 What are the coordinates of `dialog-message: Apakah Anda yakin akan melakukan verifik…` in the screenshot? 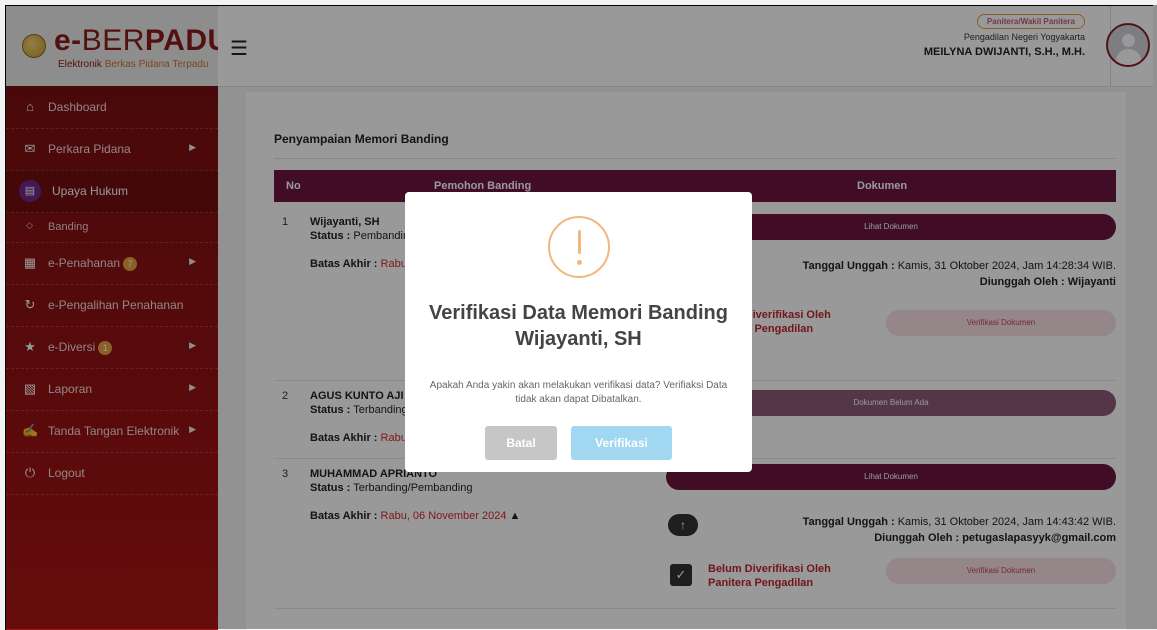 It's located at (578, 392).